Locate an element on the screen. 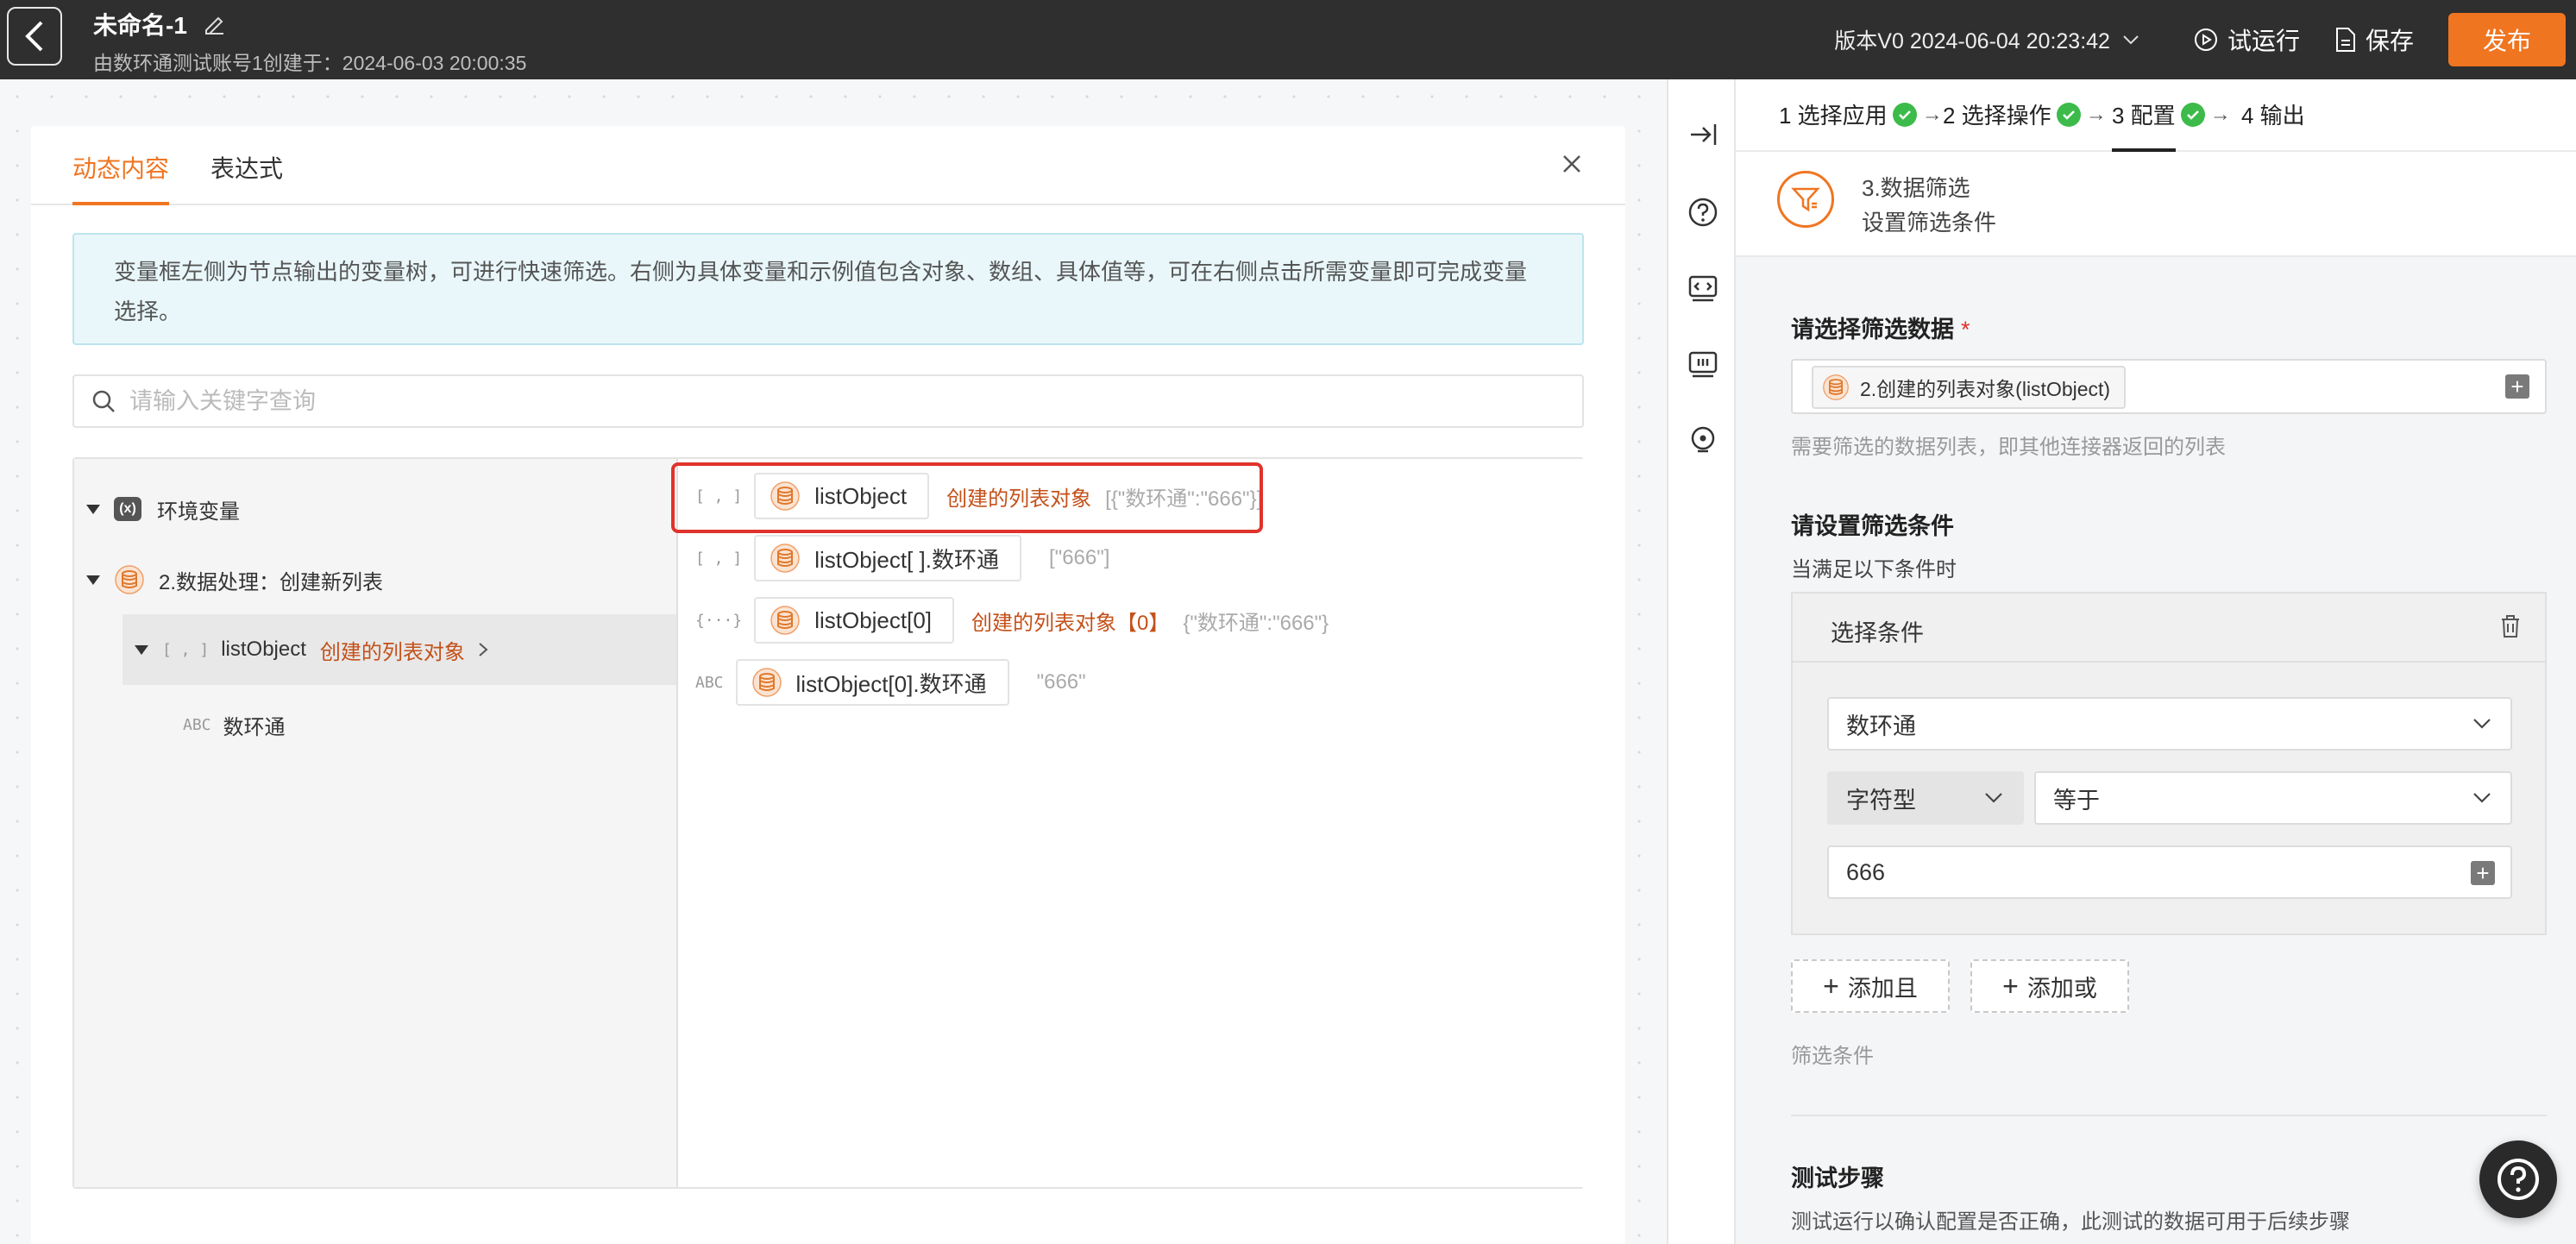  filter-icon is located at coordinates (1805, 199).